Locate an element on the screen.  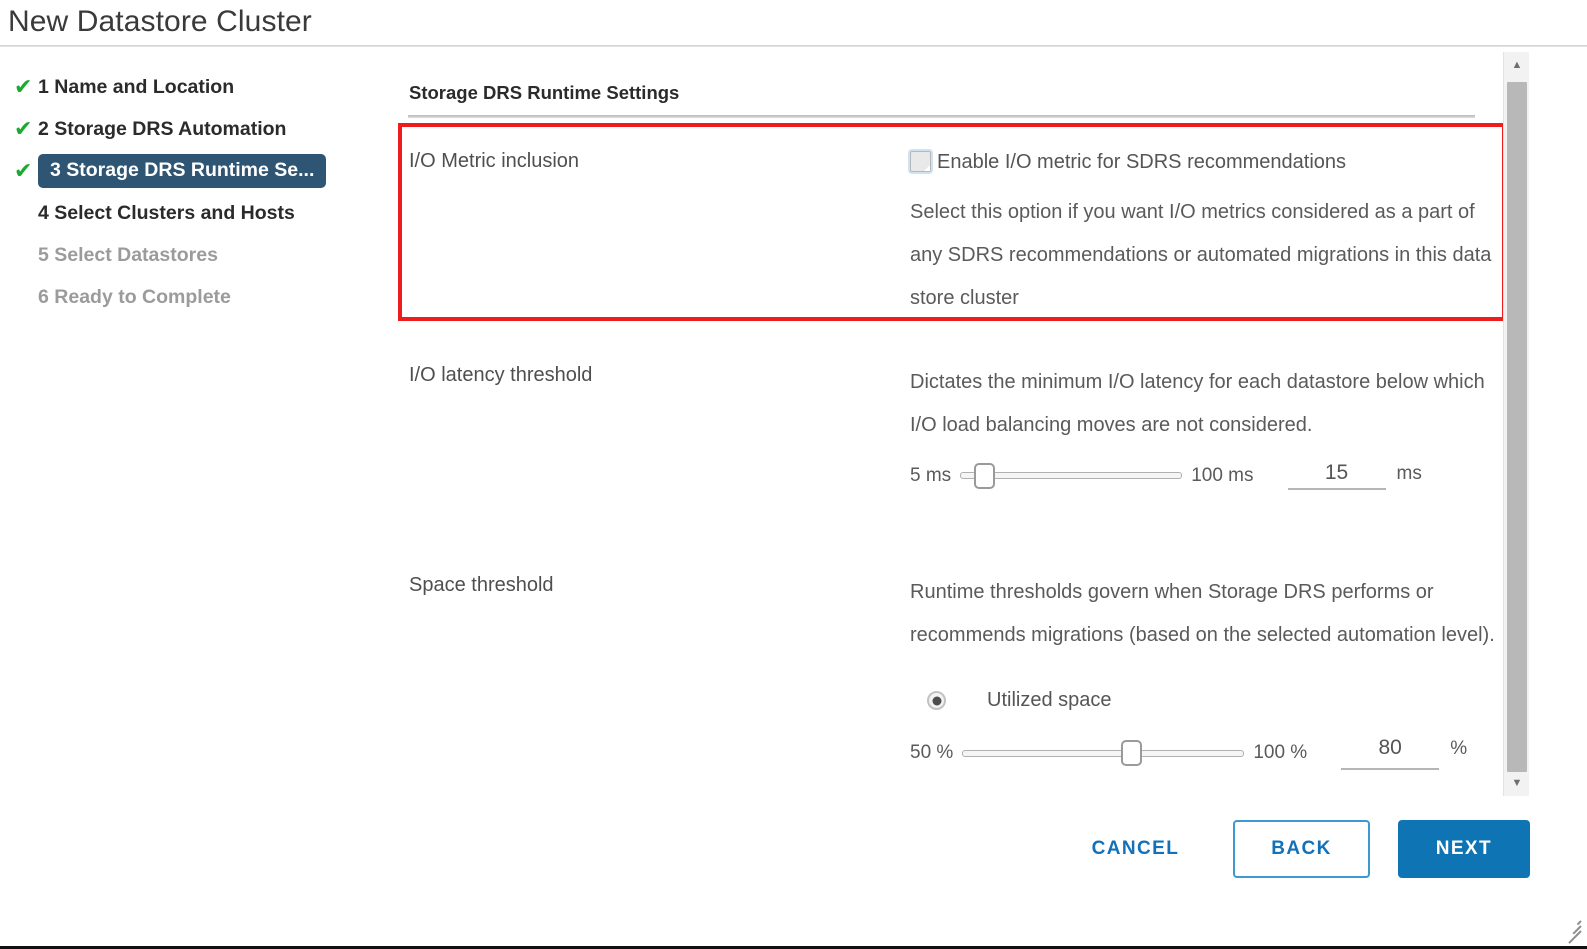
io-latency-slider-track is located at coordinates (1071, 475).